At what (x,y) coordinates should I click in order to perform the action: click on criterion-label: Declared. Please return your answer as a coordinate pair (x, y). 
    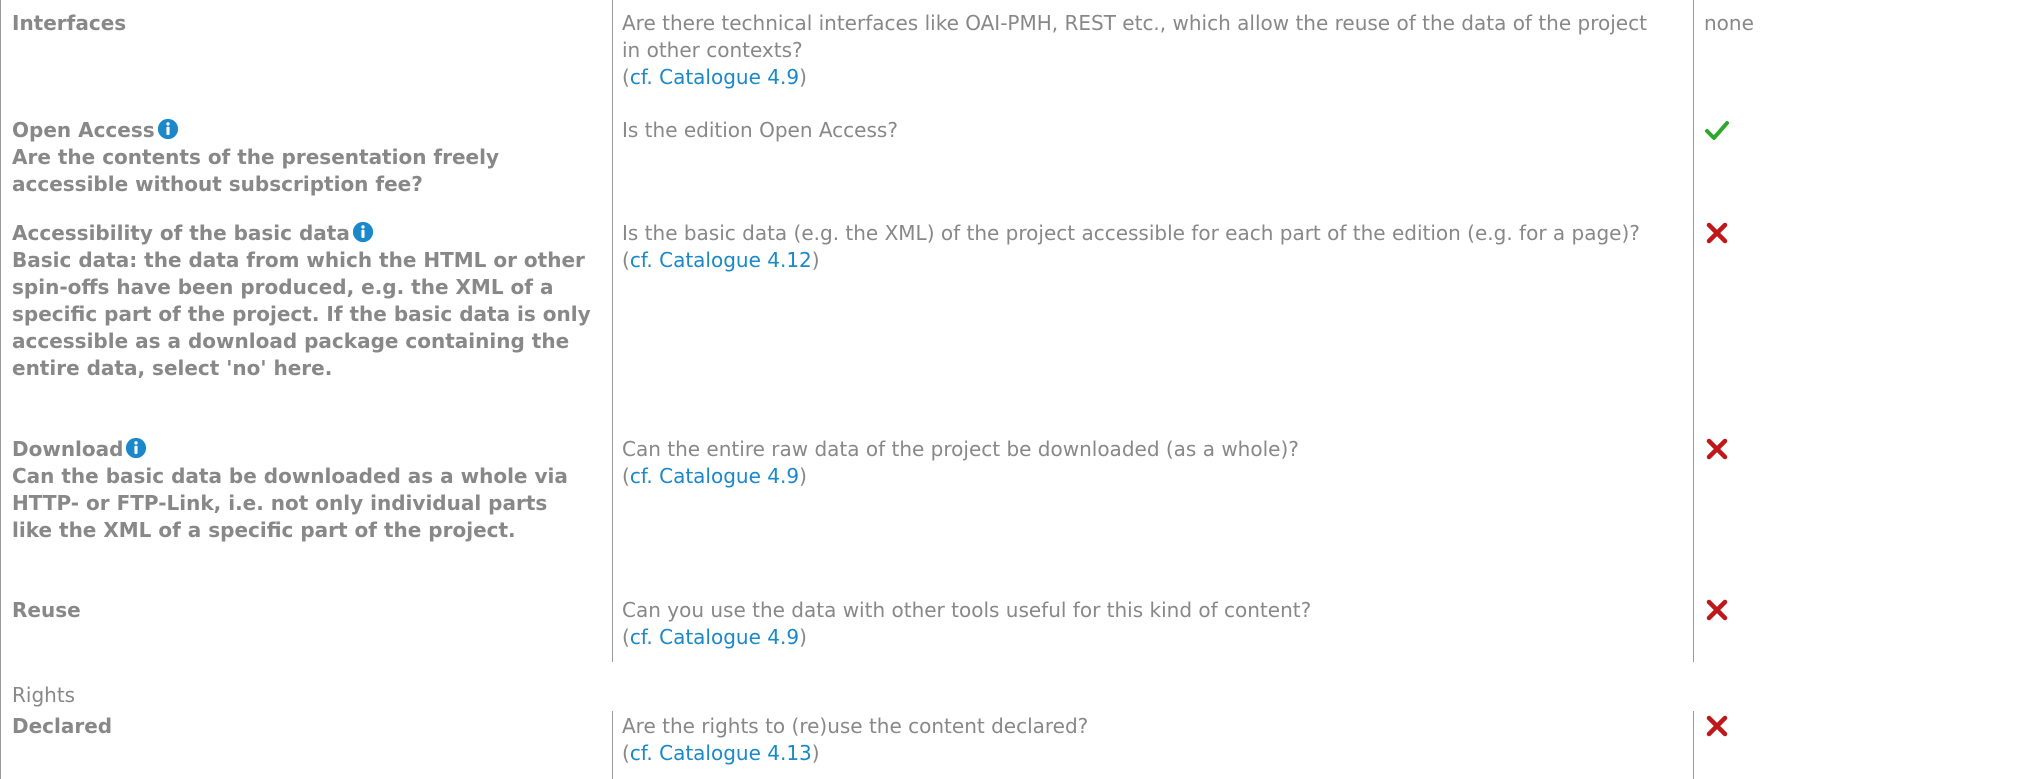
    Looking at the image, I should click on (62, 726).